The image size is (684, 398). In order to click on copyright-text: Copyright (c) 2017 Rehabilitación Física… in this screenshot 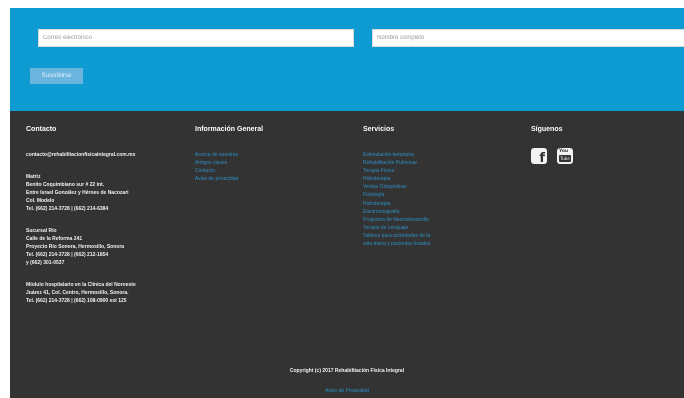, I will do `click(347, 371)`.